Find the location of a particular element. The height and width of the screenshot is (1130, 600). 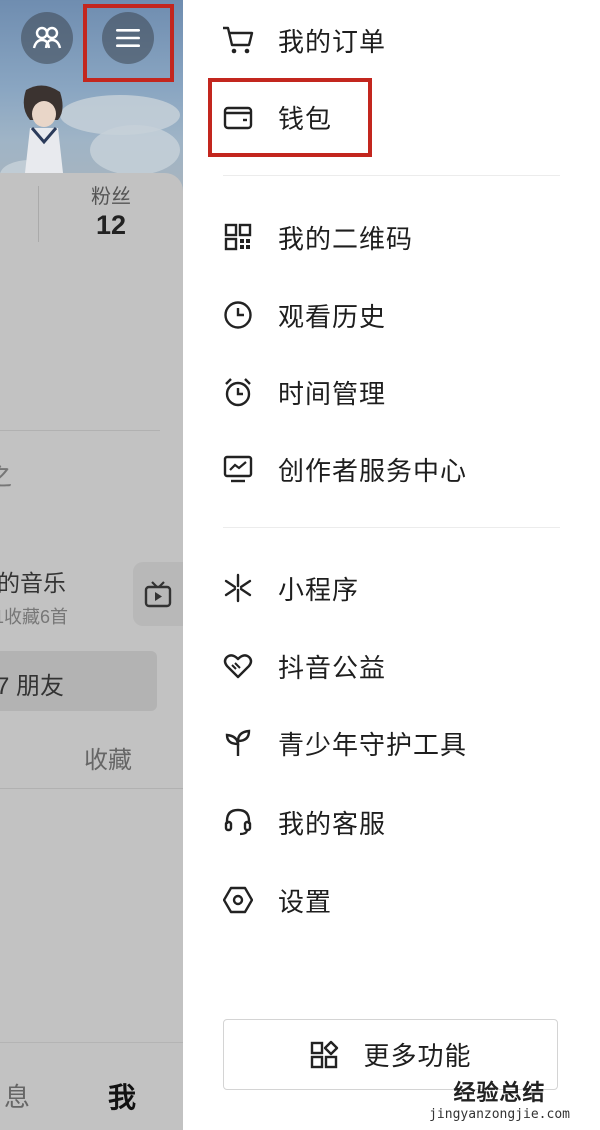

more-grid-icon is located at coordinates (324, 1055).